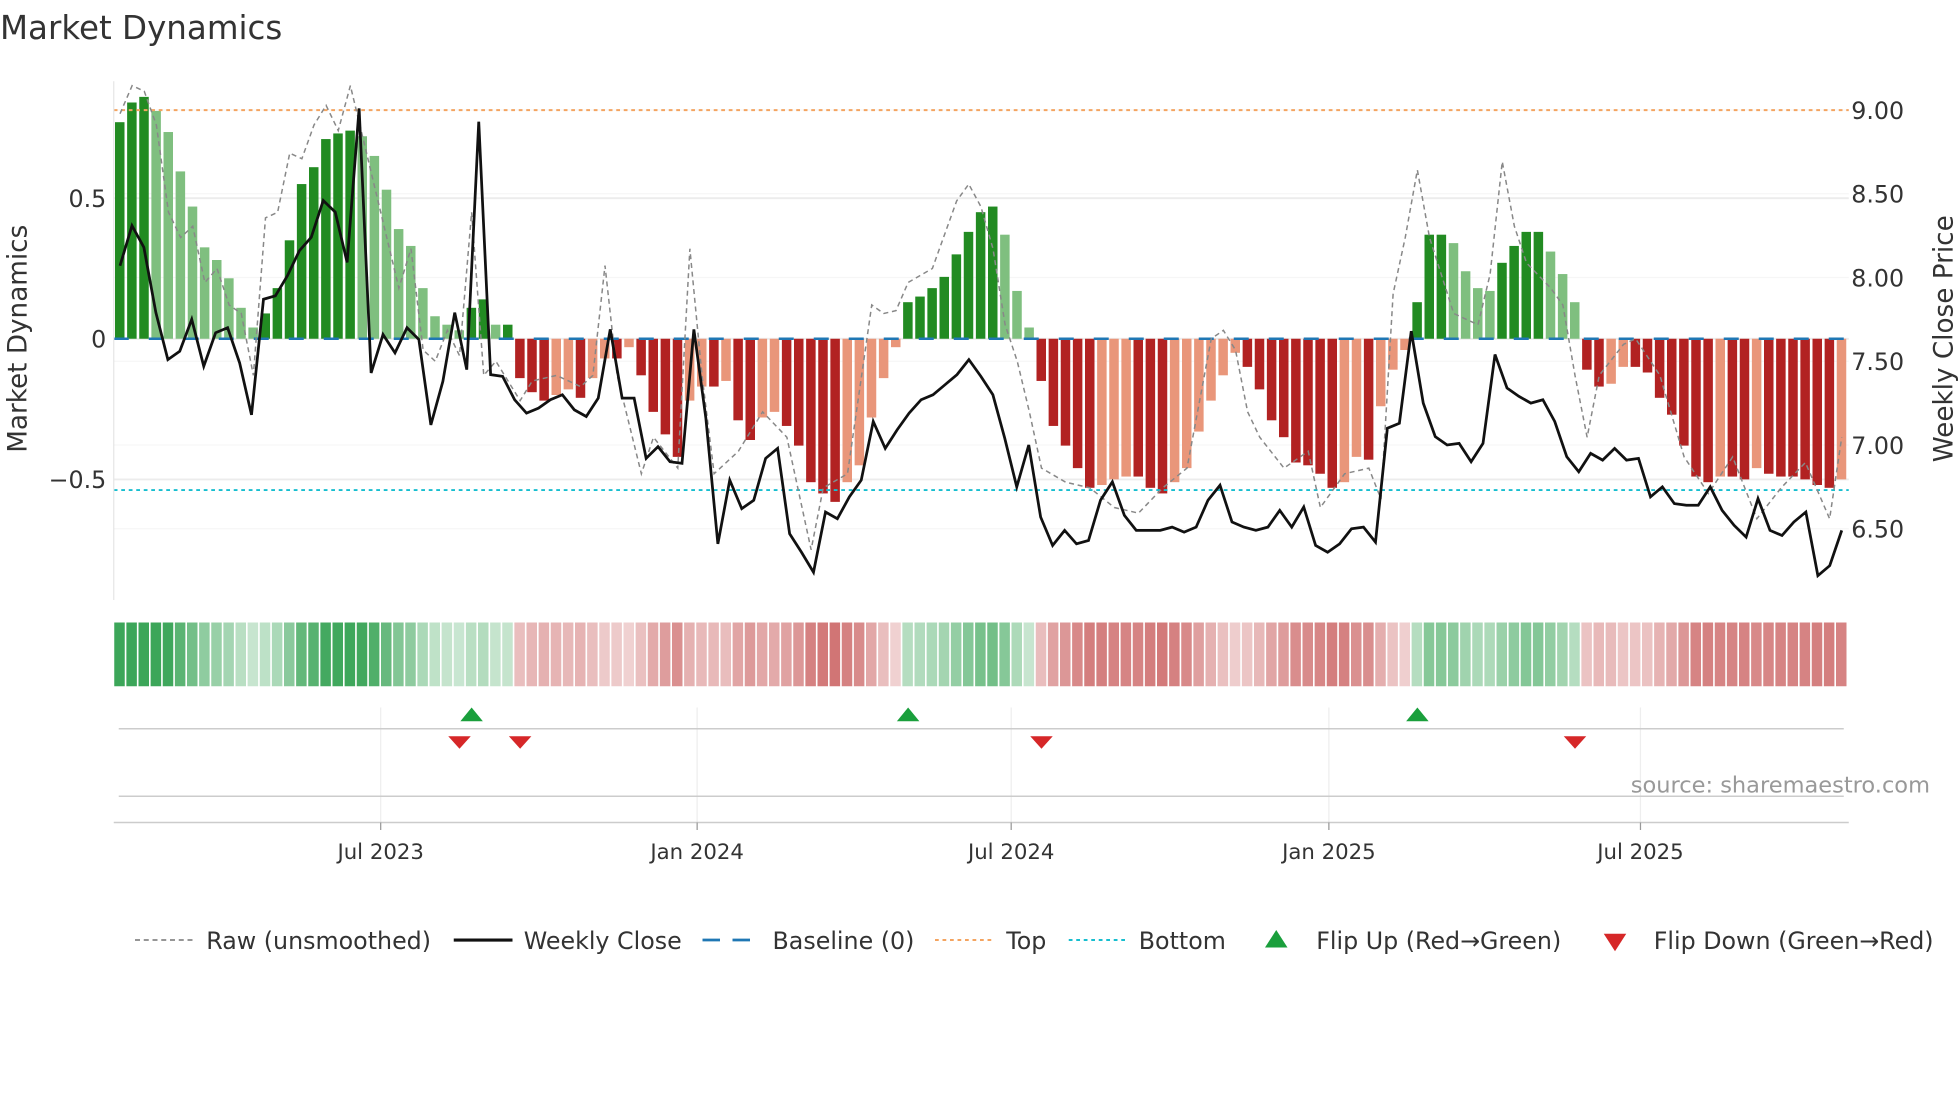  I want to click on x-tick-label: Jul 2024, so click(1010, 852).